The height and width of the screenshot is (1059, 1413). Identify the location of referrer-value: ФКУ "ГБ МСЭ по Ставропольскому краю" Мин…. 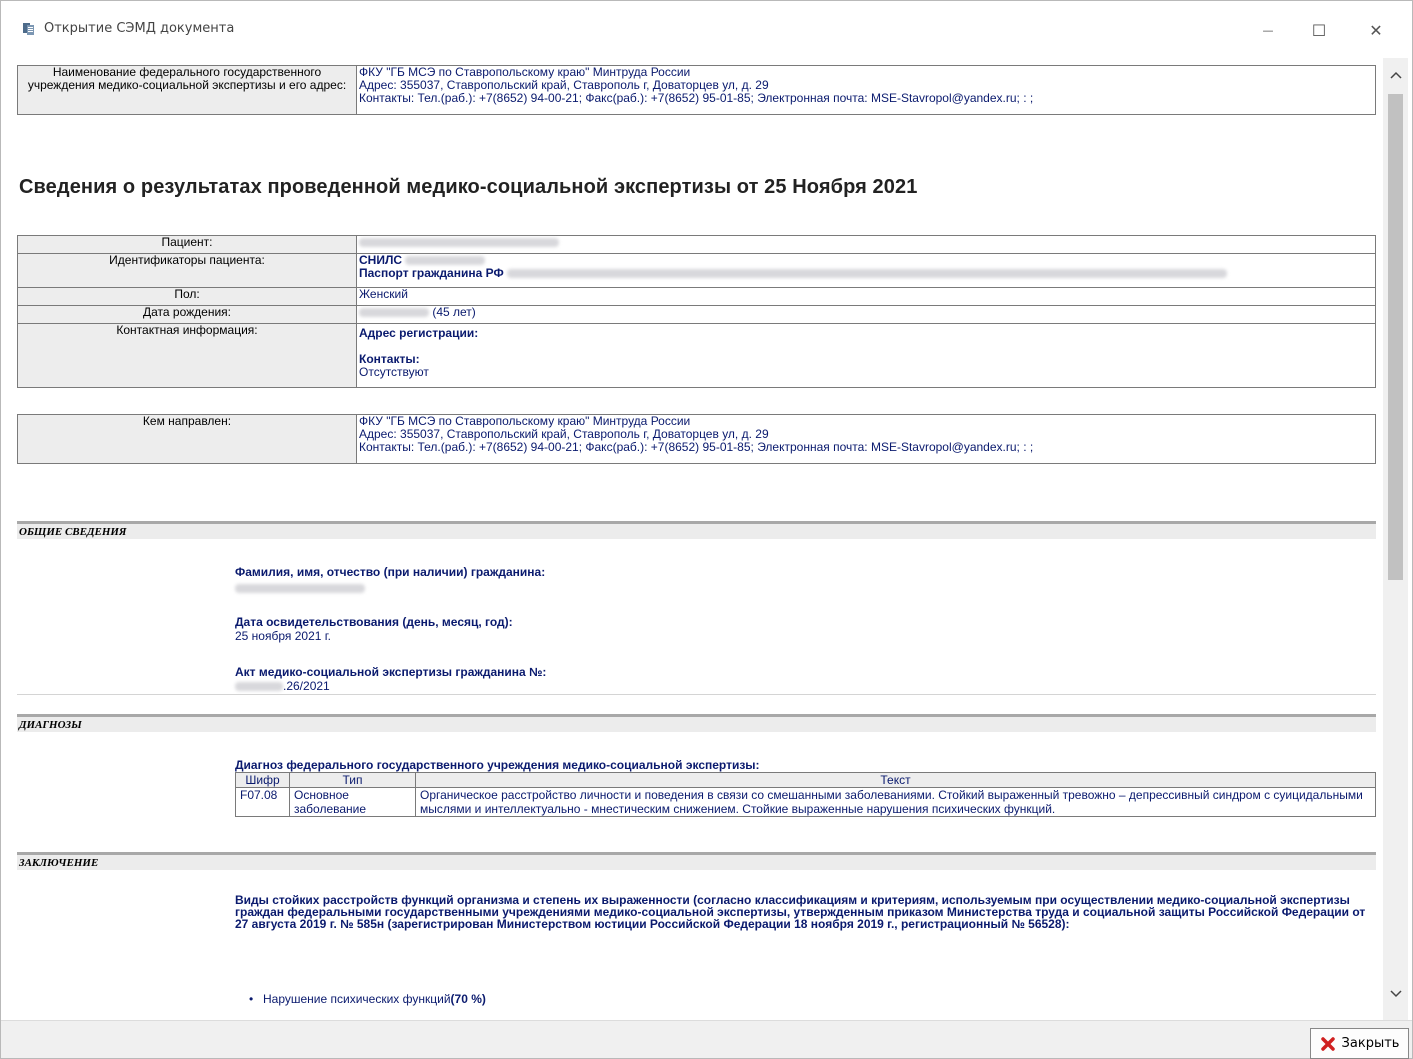
(866, 439).